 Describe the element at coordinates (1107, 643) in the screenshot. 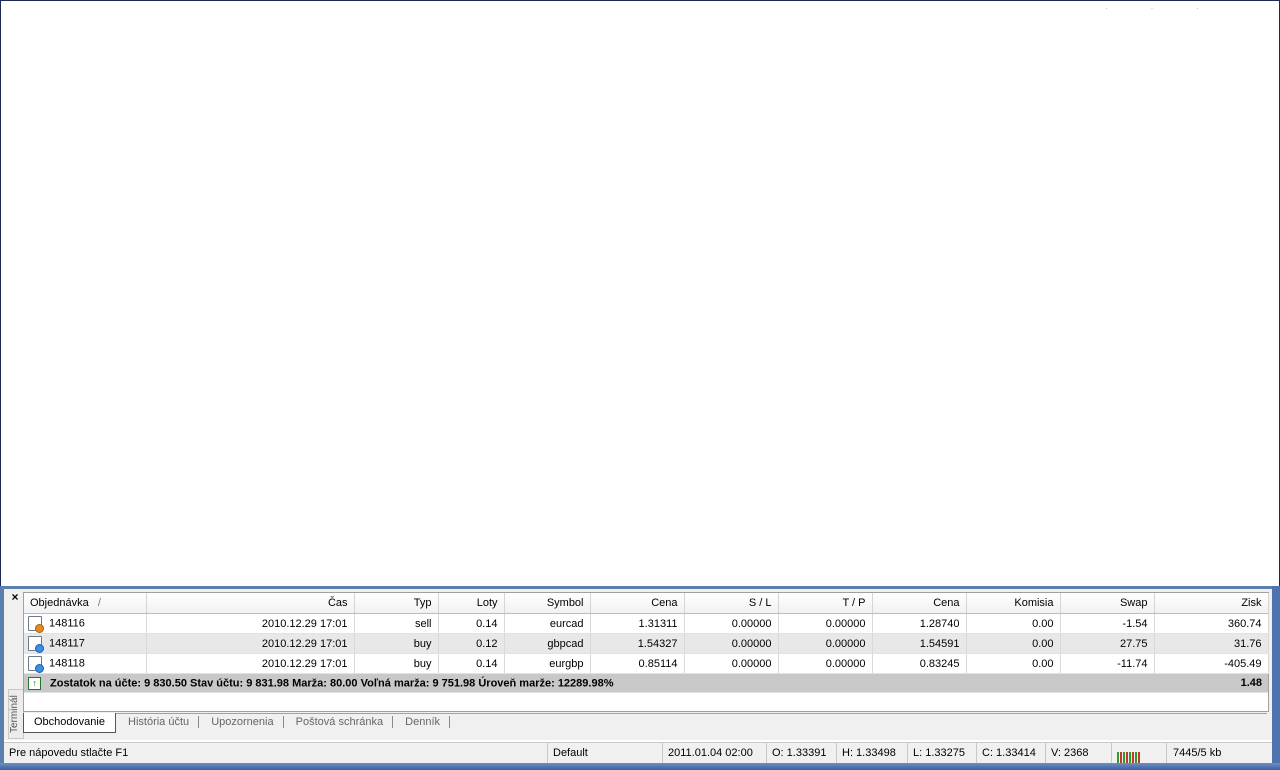

I see `swap-cell: 27.75` at that location.